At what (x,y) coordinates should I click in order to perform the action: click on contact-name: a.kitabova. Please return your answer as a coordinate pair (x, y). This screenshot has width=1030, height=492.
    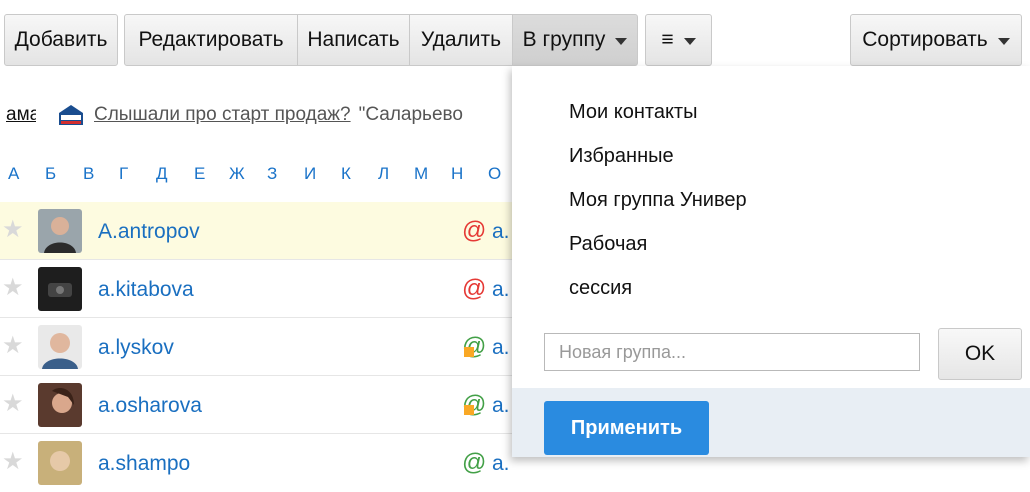
    Looking at the image, I should click on (146, 290).